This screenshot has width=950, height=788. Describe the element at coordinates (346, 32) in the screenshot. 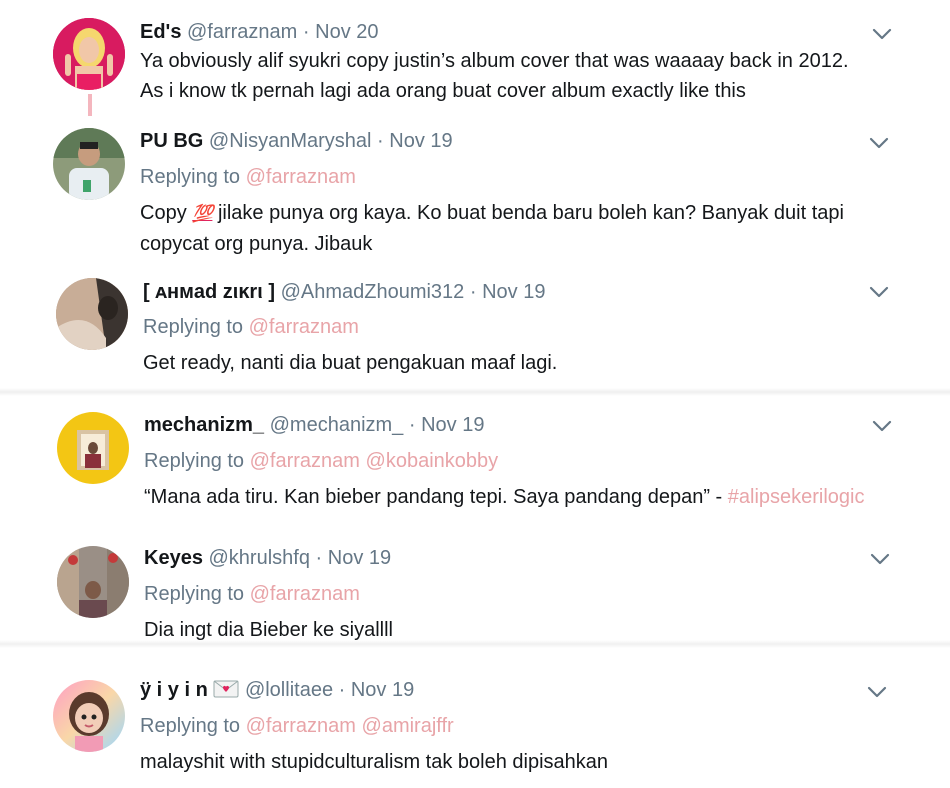

I see `timestamp: Nov 20` at that location.